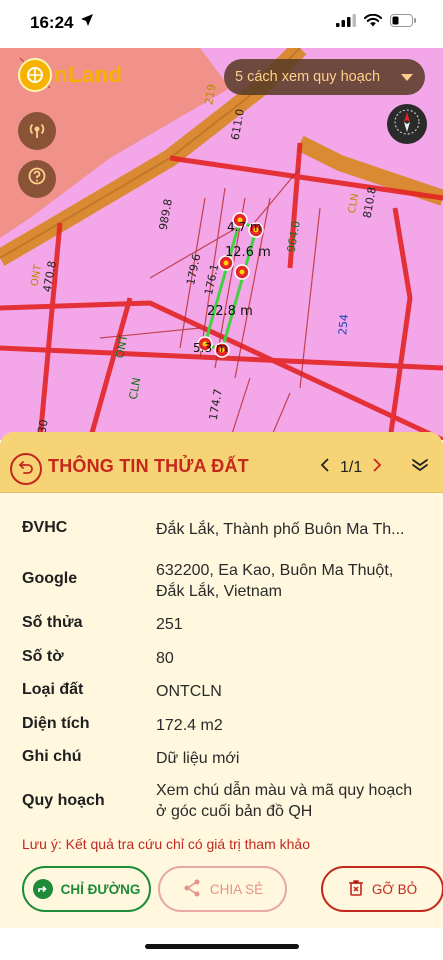 This screenshot has height=960, width=443. Describe the element at coordinates (373, 22) in the screenshot. I see `wifi-icon` at that location.